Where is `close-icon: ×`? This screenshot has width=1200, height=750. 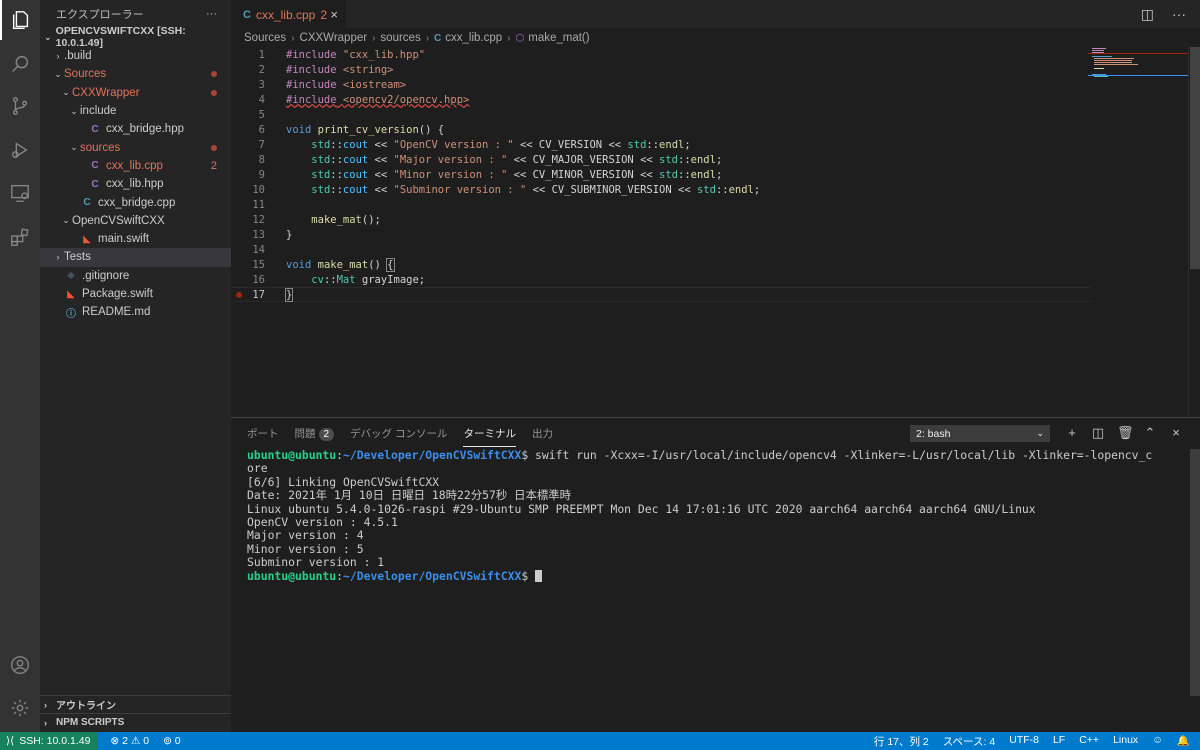 close-icon: × is located at coordinates (334, 14).